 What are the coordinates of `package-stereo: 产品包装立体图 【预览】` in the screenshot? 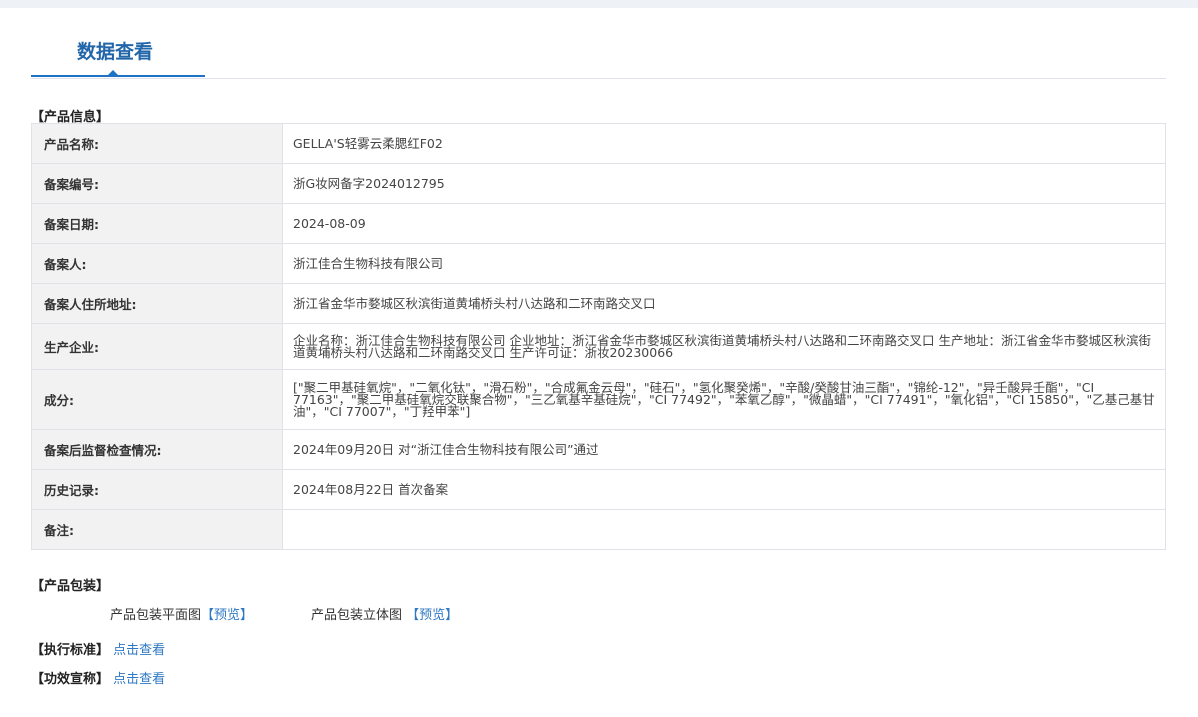 It's located at (384, 613).